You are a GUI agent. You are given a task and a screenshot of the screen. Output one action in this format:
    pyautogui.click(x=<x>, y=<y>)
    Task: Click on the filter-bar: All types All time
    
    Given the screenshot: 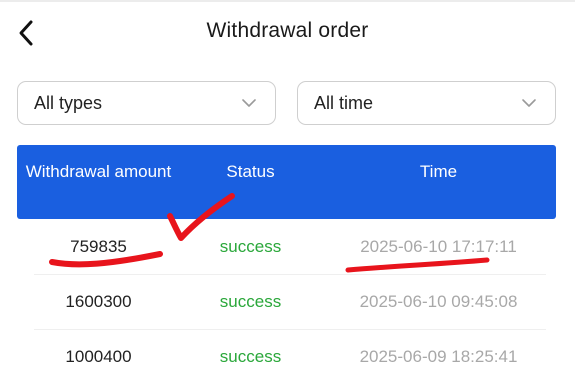 What is the action you would take?
    pyautogui.click(x=287, y=104)
    